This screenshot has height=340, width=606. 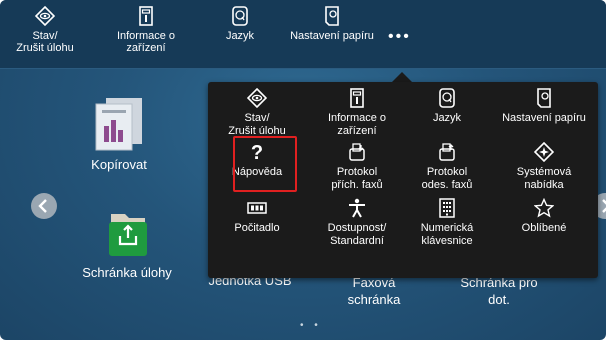 What do you see at coordinates (447, 152) in the screenshot?
I see `fax-tx-log-icon` at bounding box center [447, 152].